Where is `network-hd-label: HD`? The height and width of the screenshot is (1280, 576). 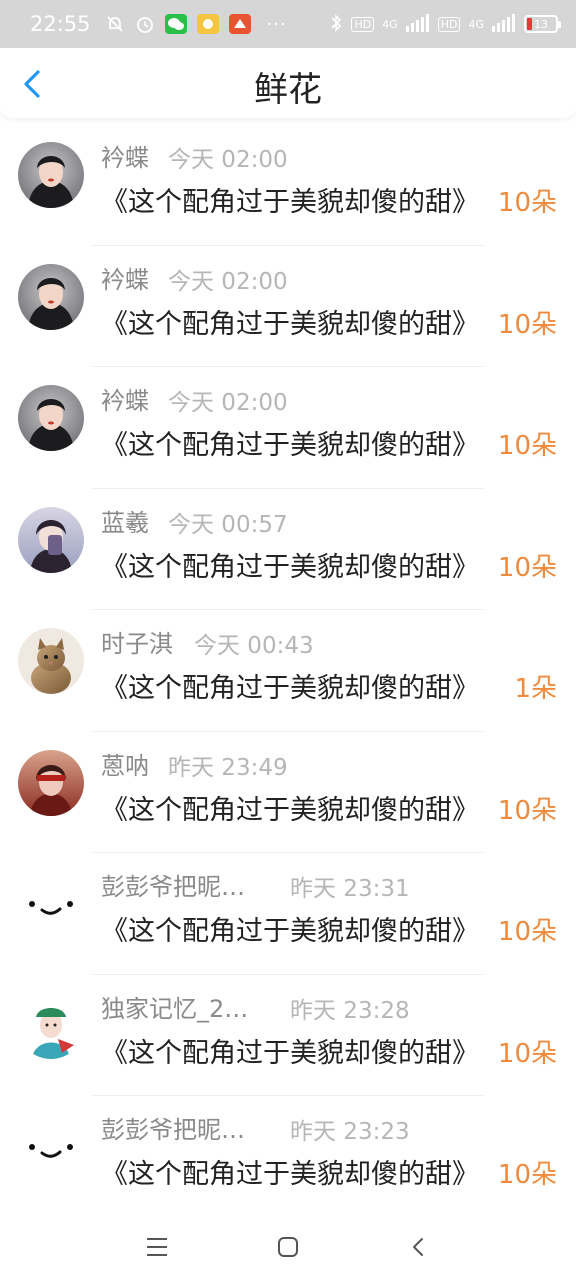 network-hd-label: HD is located at coordinates (363, 24).